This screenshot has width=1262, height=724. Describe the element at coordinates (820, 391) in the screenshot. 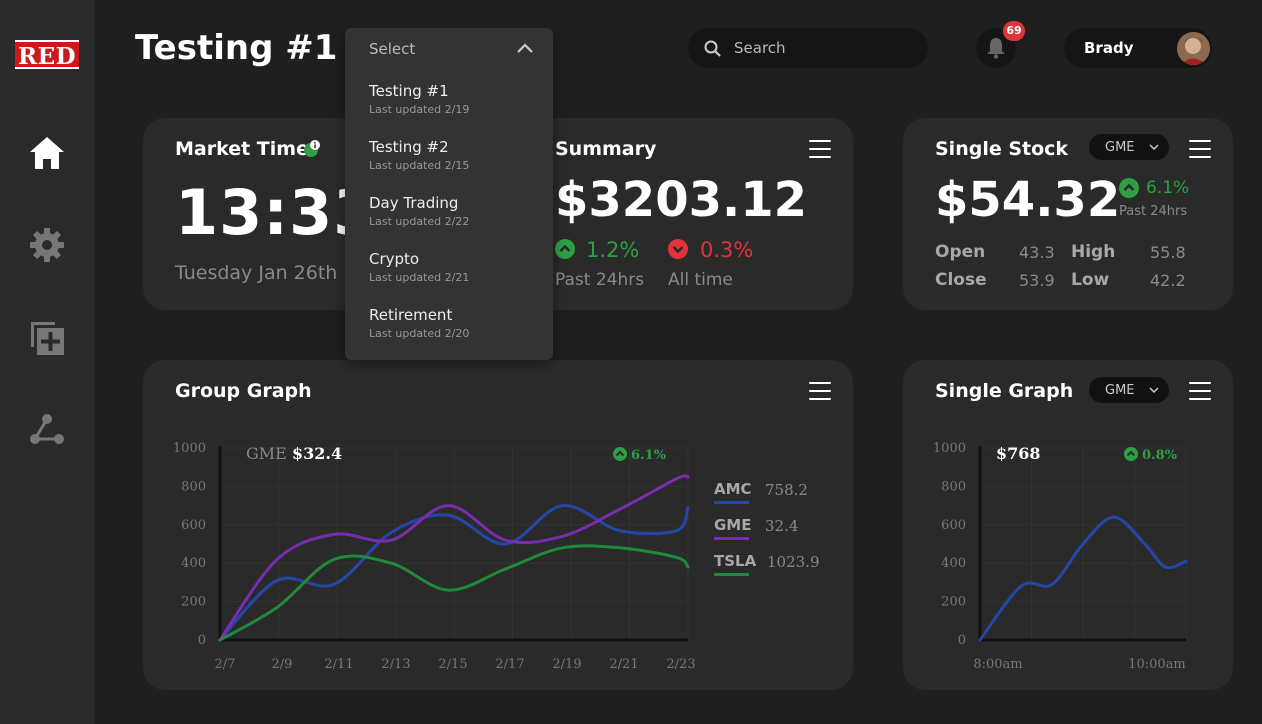

I see `group-graph-menu-icon` at that location.